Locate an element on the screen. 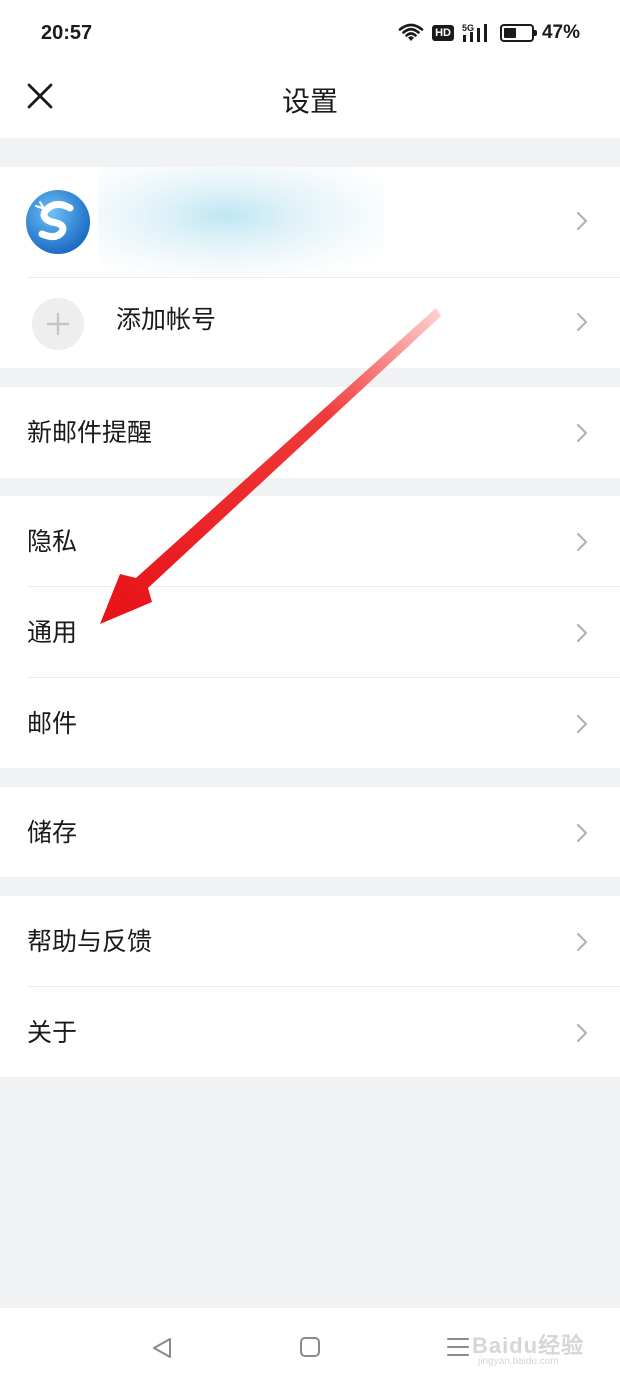 This screenshot has height=1386, width=620. app-logo-avatar-icon is located at coordinates (58, 222).